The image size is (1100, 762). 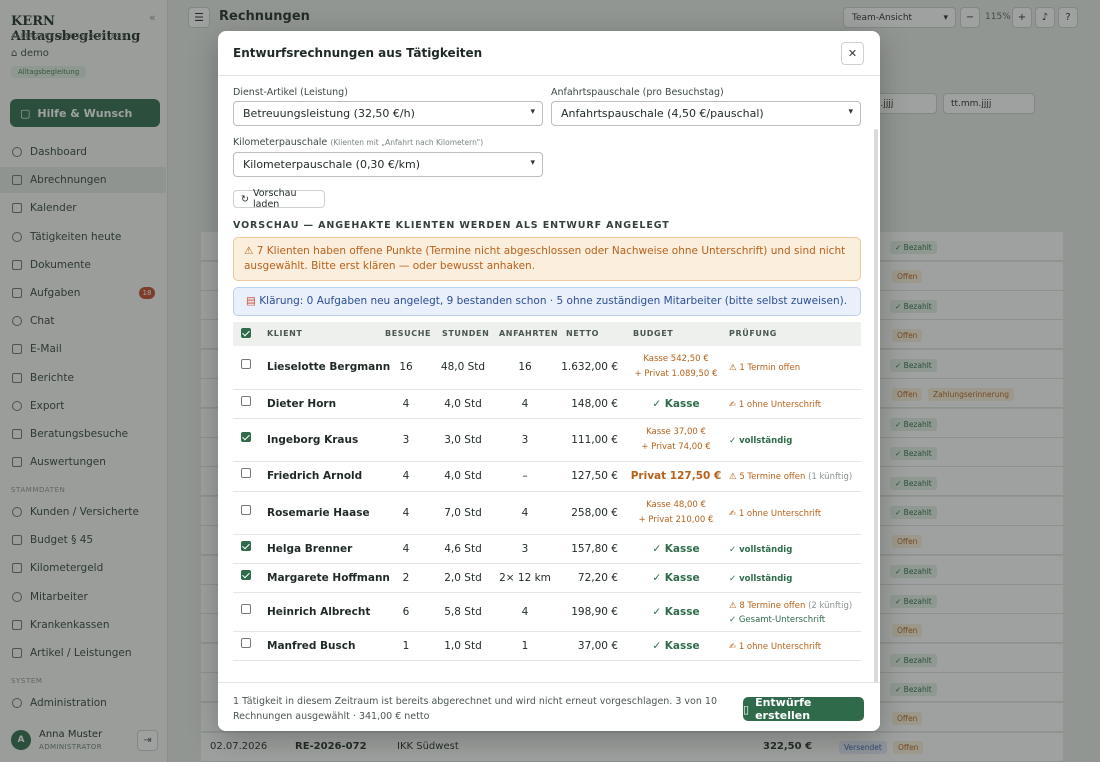 I want to click on clipboard-icon: ▤, so click(x=251, y=301).